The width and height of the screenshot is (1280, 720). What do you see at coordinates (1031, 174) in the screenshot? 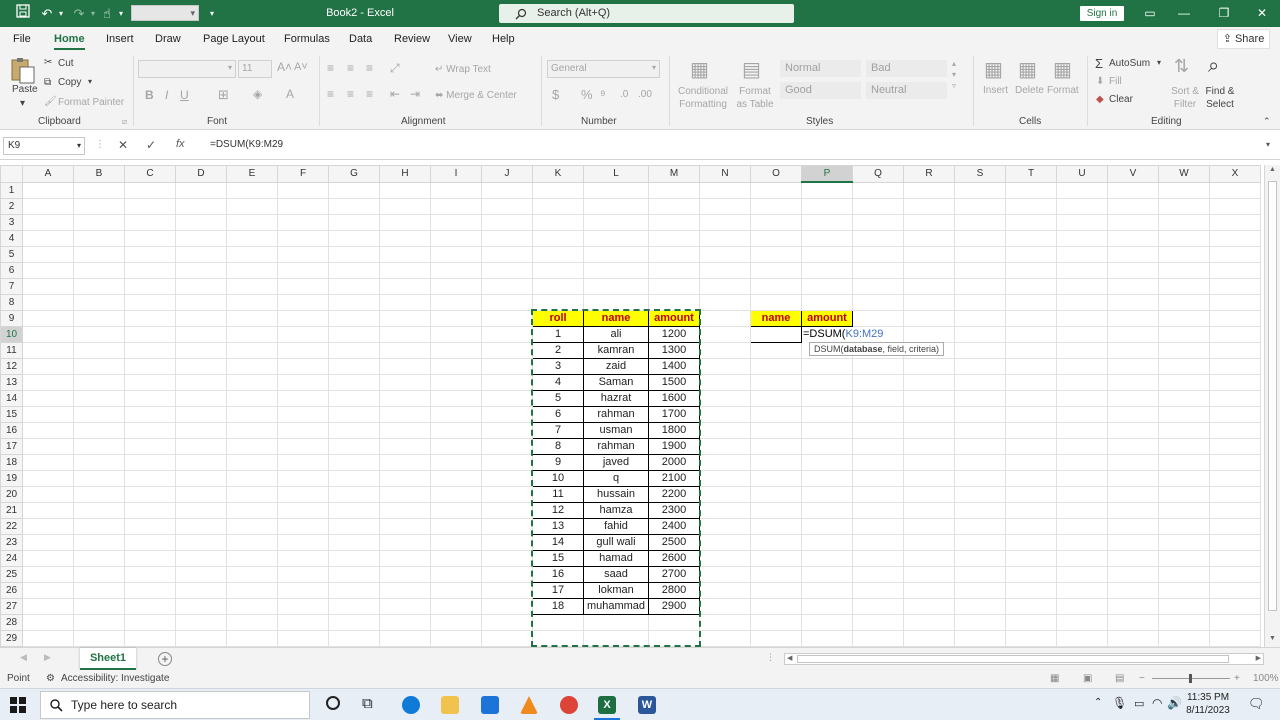
I see `column-header-t: T` at bounding box center [1031, 174].